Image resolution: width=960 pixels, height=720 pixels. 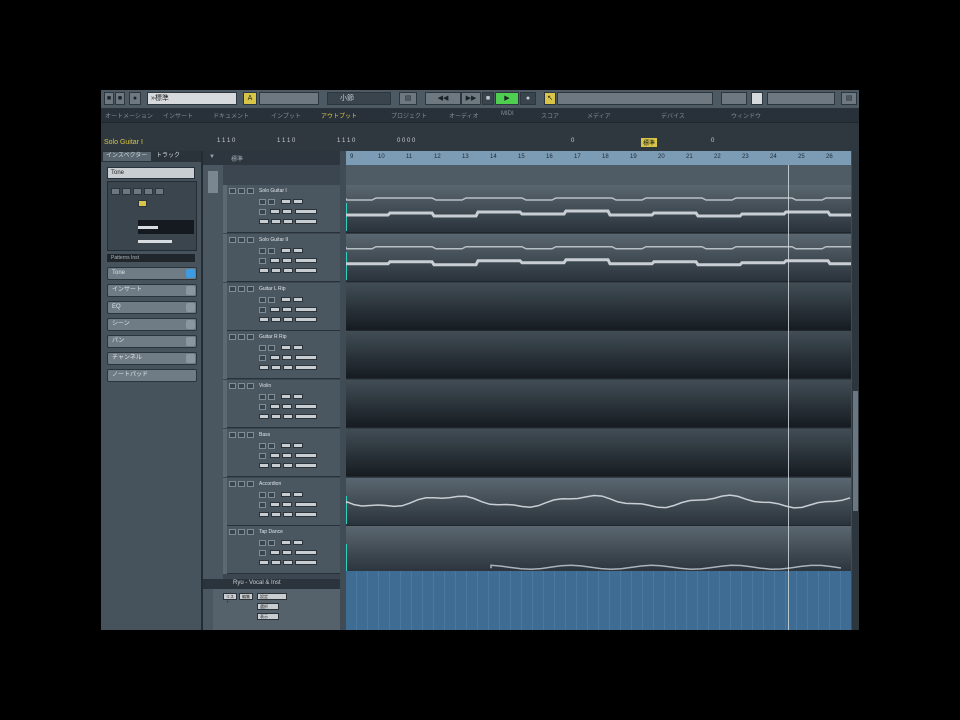 I want to click on menu-item: デバイス, so click(x=673, y=115).